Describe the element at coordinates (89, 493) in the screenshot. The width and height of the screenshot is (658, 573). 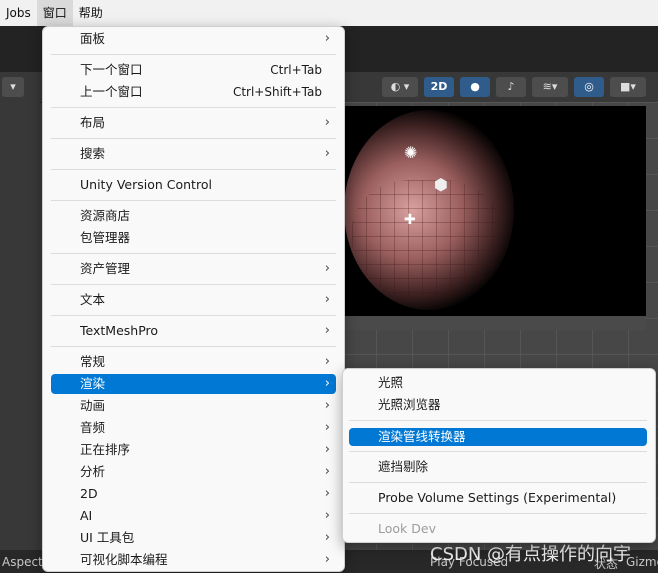
I see `menu-item-label: 2D` at that location.